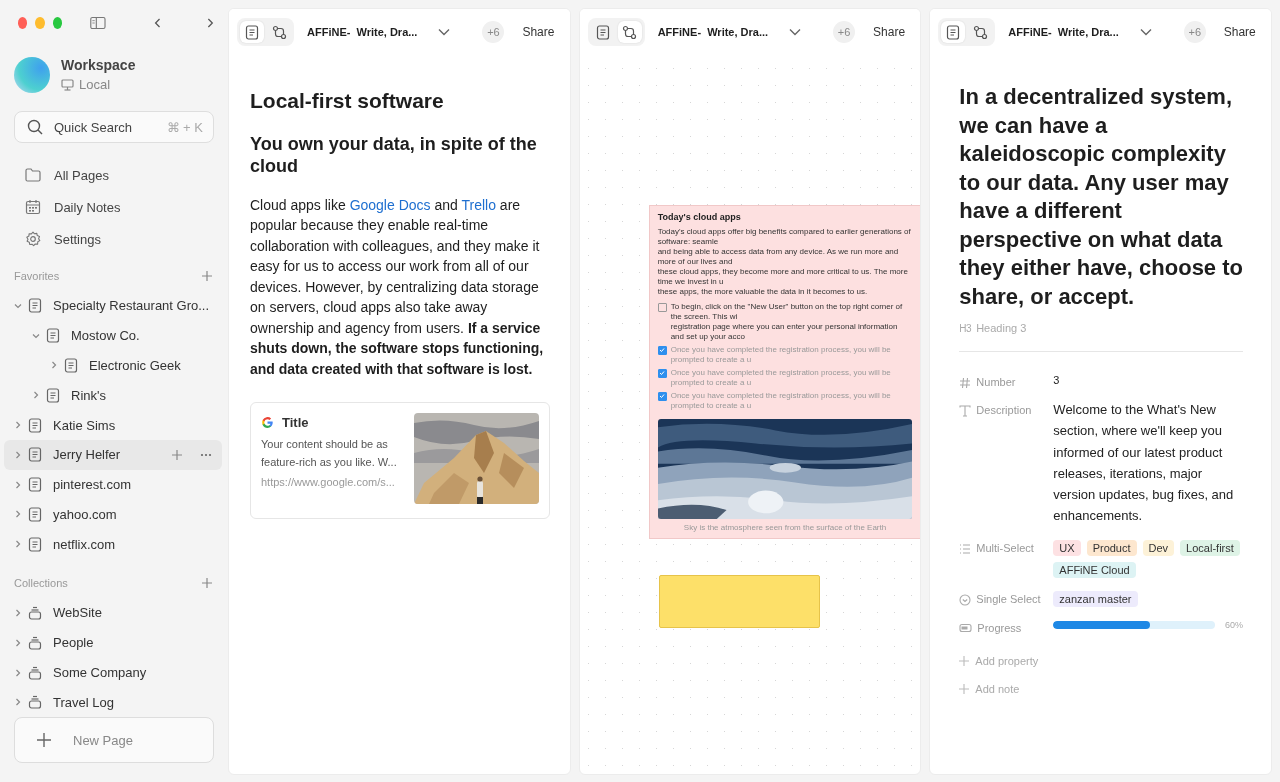  Describe the element at coordinates (32, 74) in the screenshot. I see `workspace-avatar` at that location.